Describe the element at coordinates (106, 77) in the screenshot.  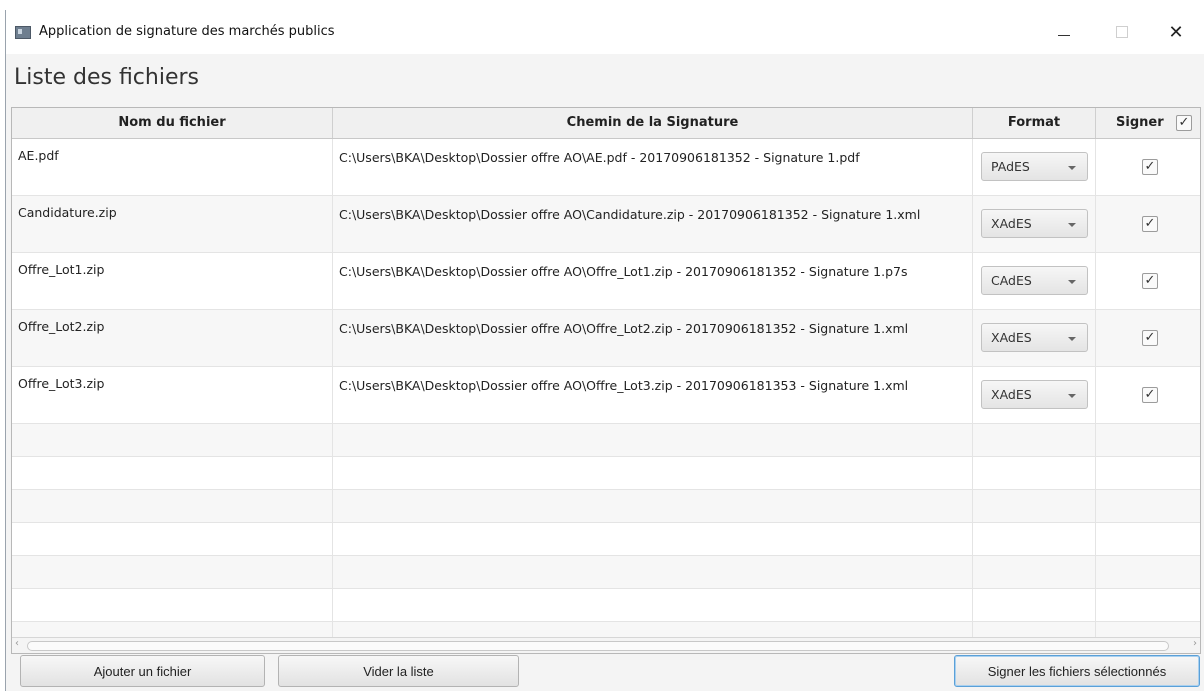
I see `page-title: Liste des fichiers` at that location.